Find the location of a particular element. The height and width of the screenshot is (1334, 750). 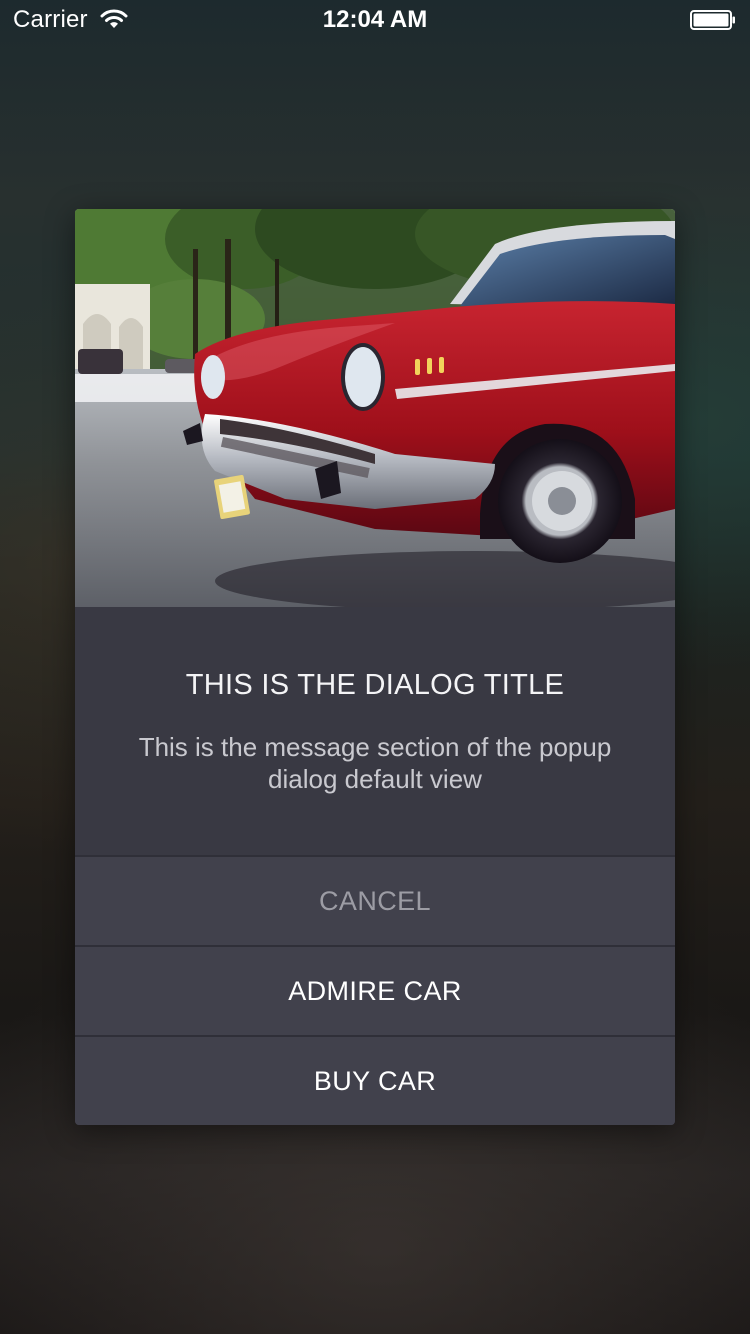

battery-icon is located at coordinates (712, 20).